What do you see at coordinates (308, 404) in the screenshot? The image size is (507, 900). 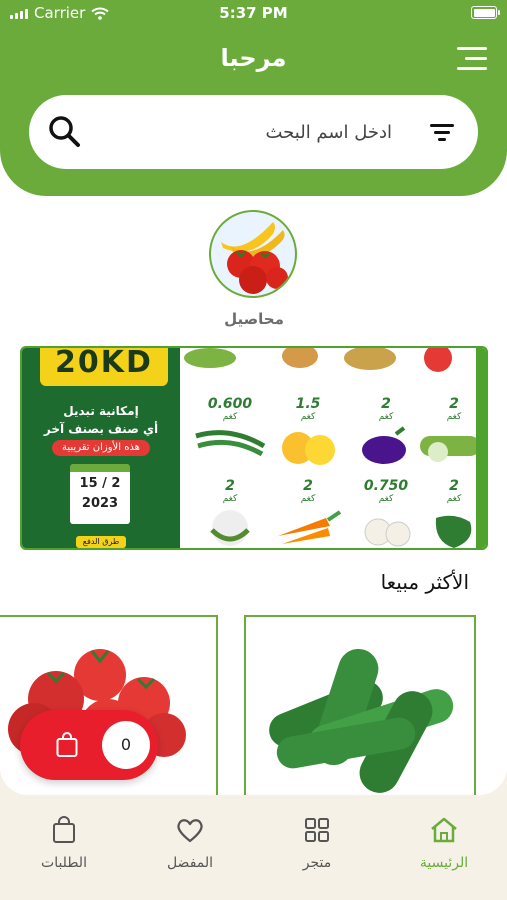 I see `produce-qty: 1.5` at bounding box center [308, 404].